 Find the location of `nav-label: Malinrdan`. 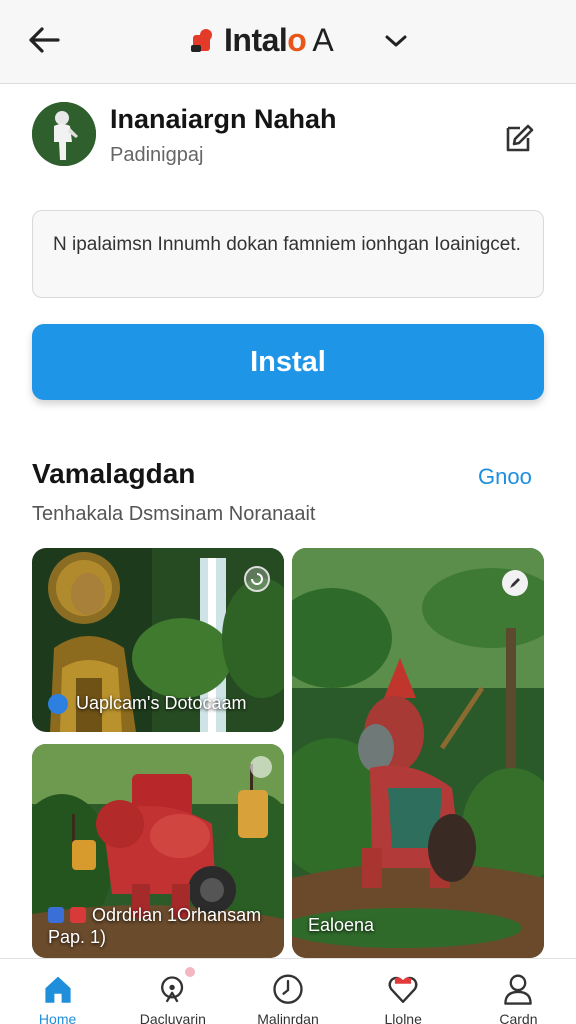

nav-label: Malinrdan is located at coordinates (288, 1017).